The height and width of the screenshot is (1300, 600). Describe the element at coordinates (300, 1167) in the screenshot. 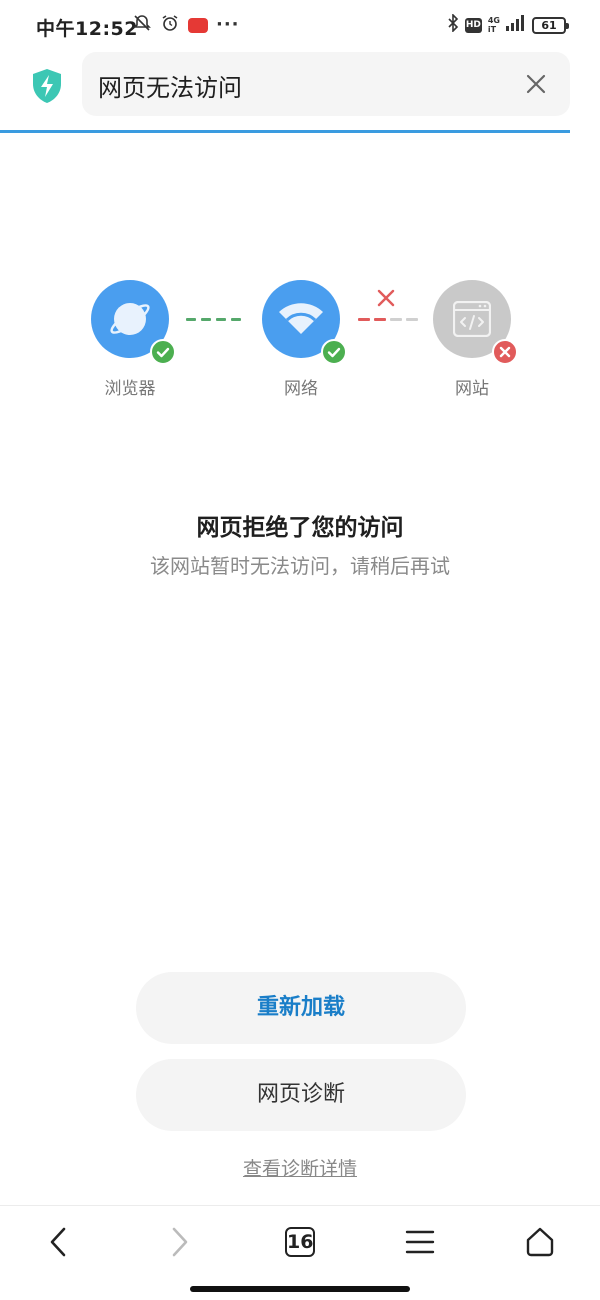

I see `diagnosis-details-link: 查看诊断详情` at that location.